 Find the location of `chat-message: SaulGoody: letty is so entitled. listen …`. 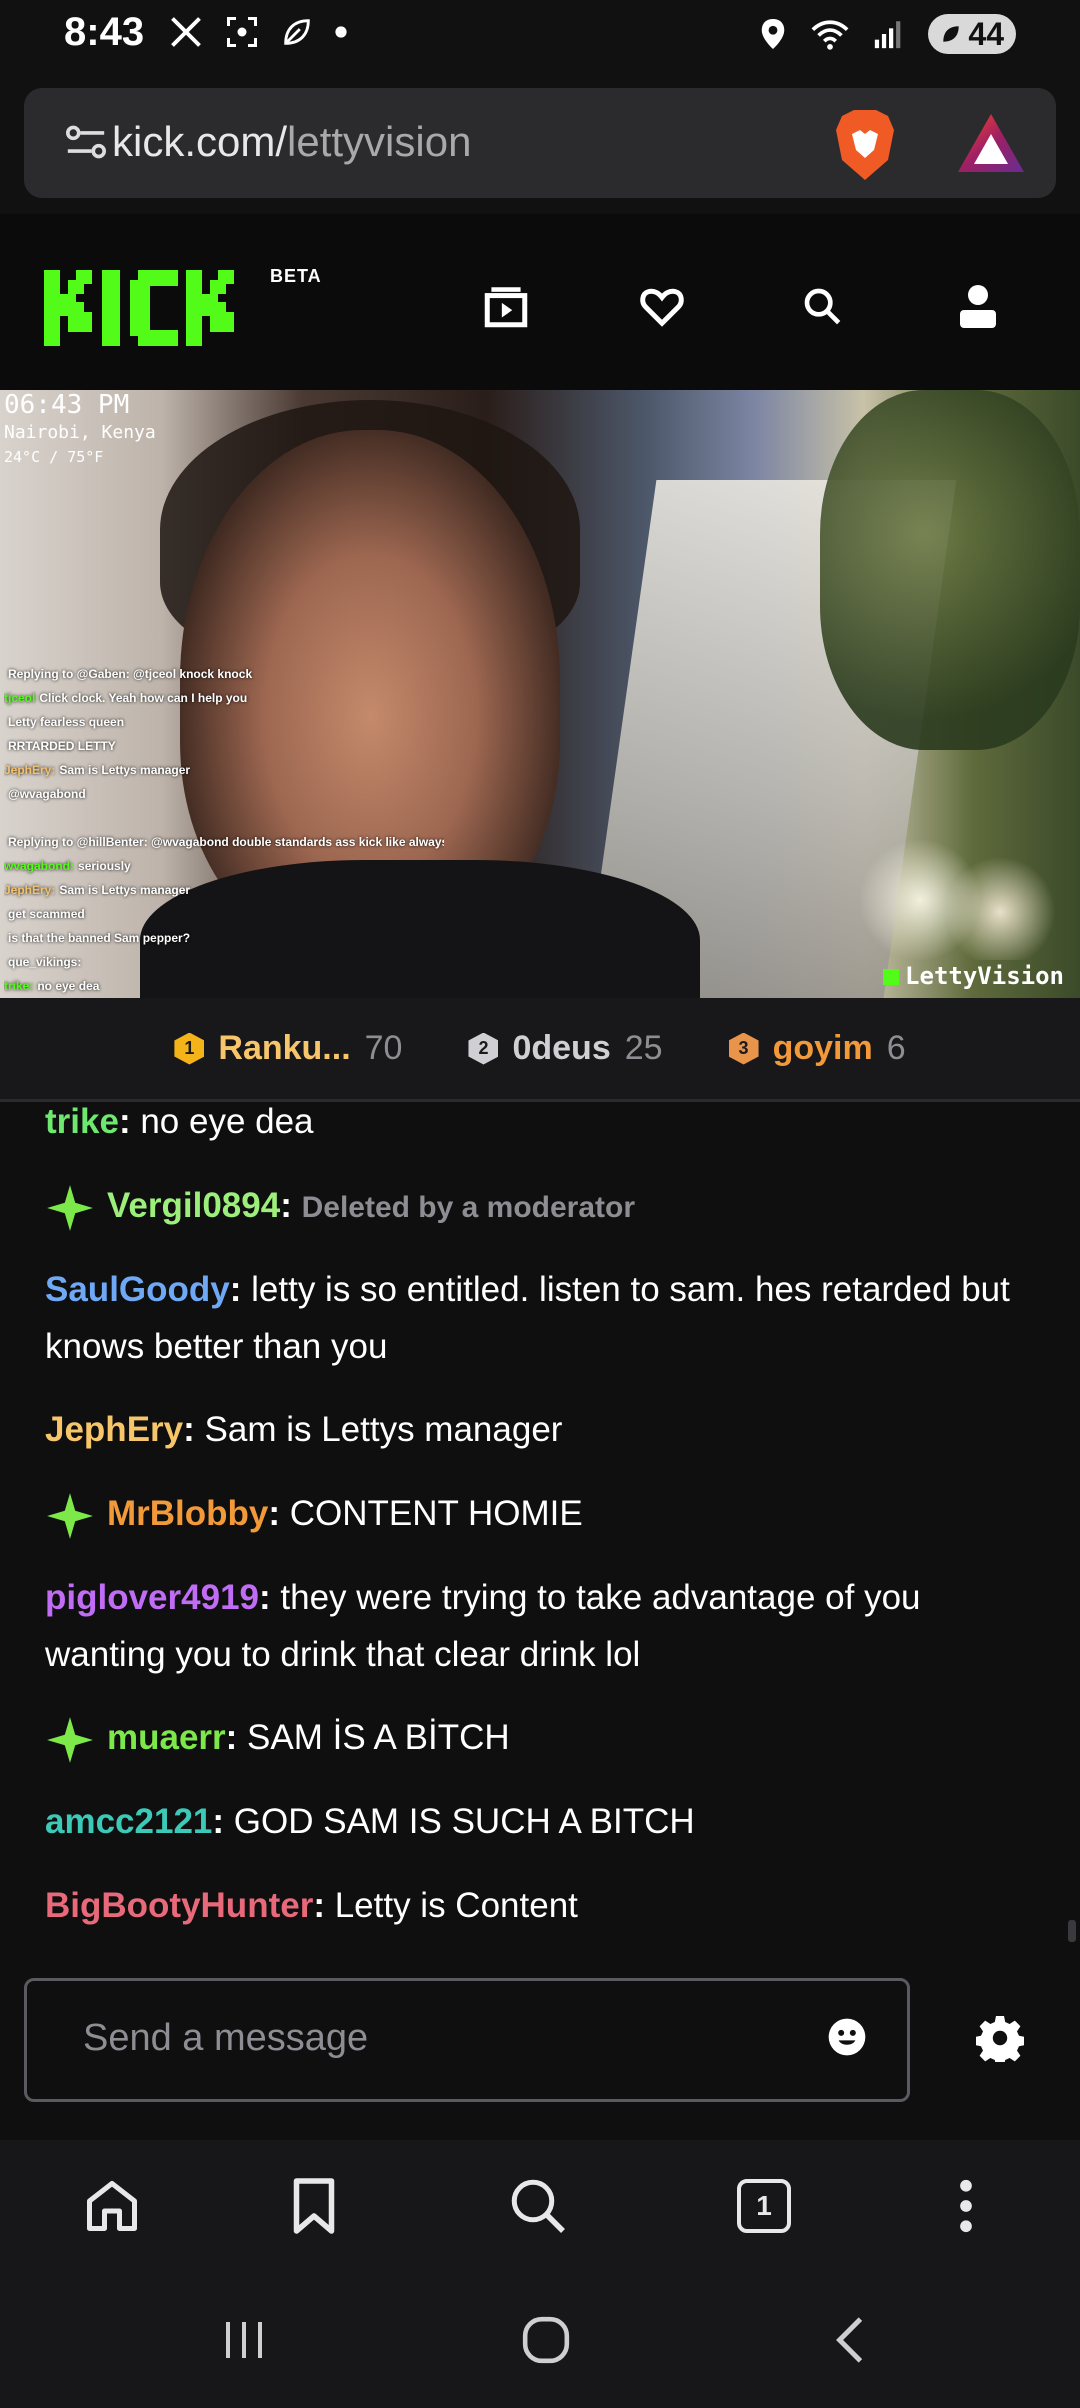

chat-message: SaulGoody: letty is so entitled. listen … is located at coordinates (527, 1318).